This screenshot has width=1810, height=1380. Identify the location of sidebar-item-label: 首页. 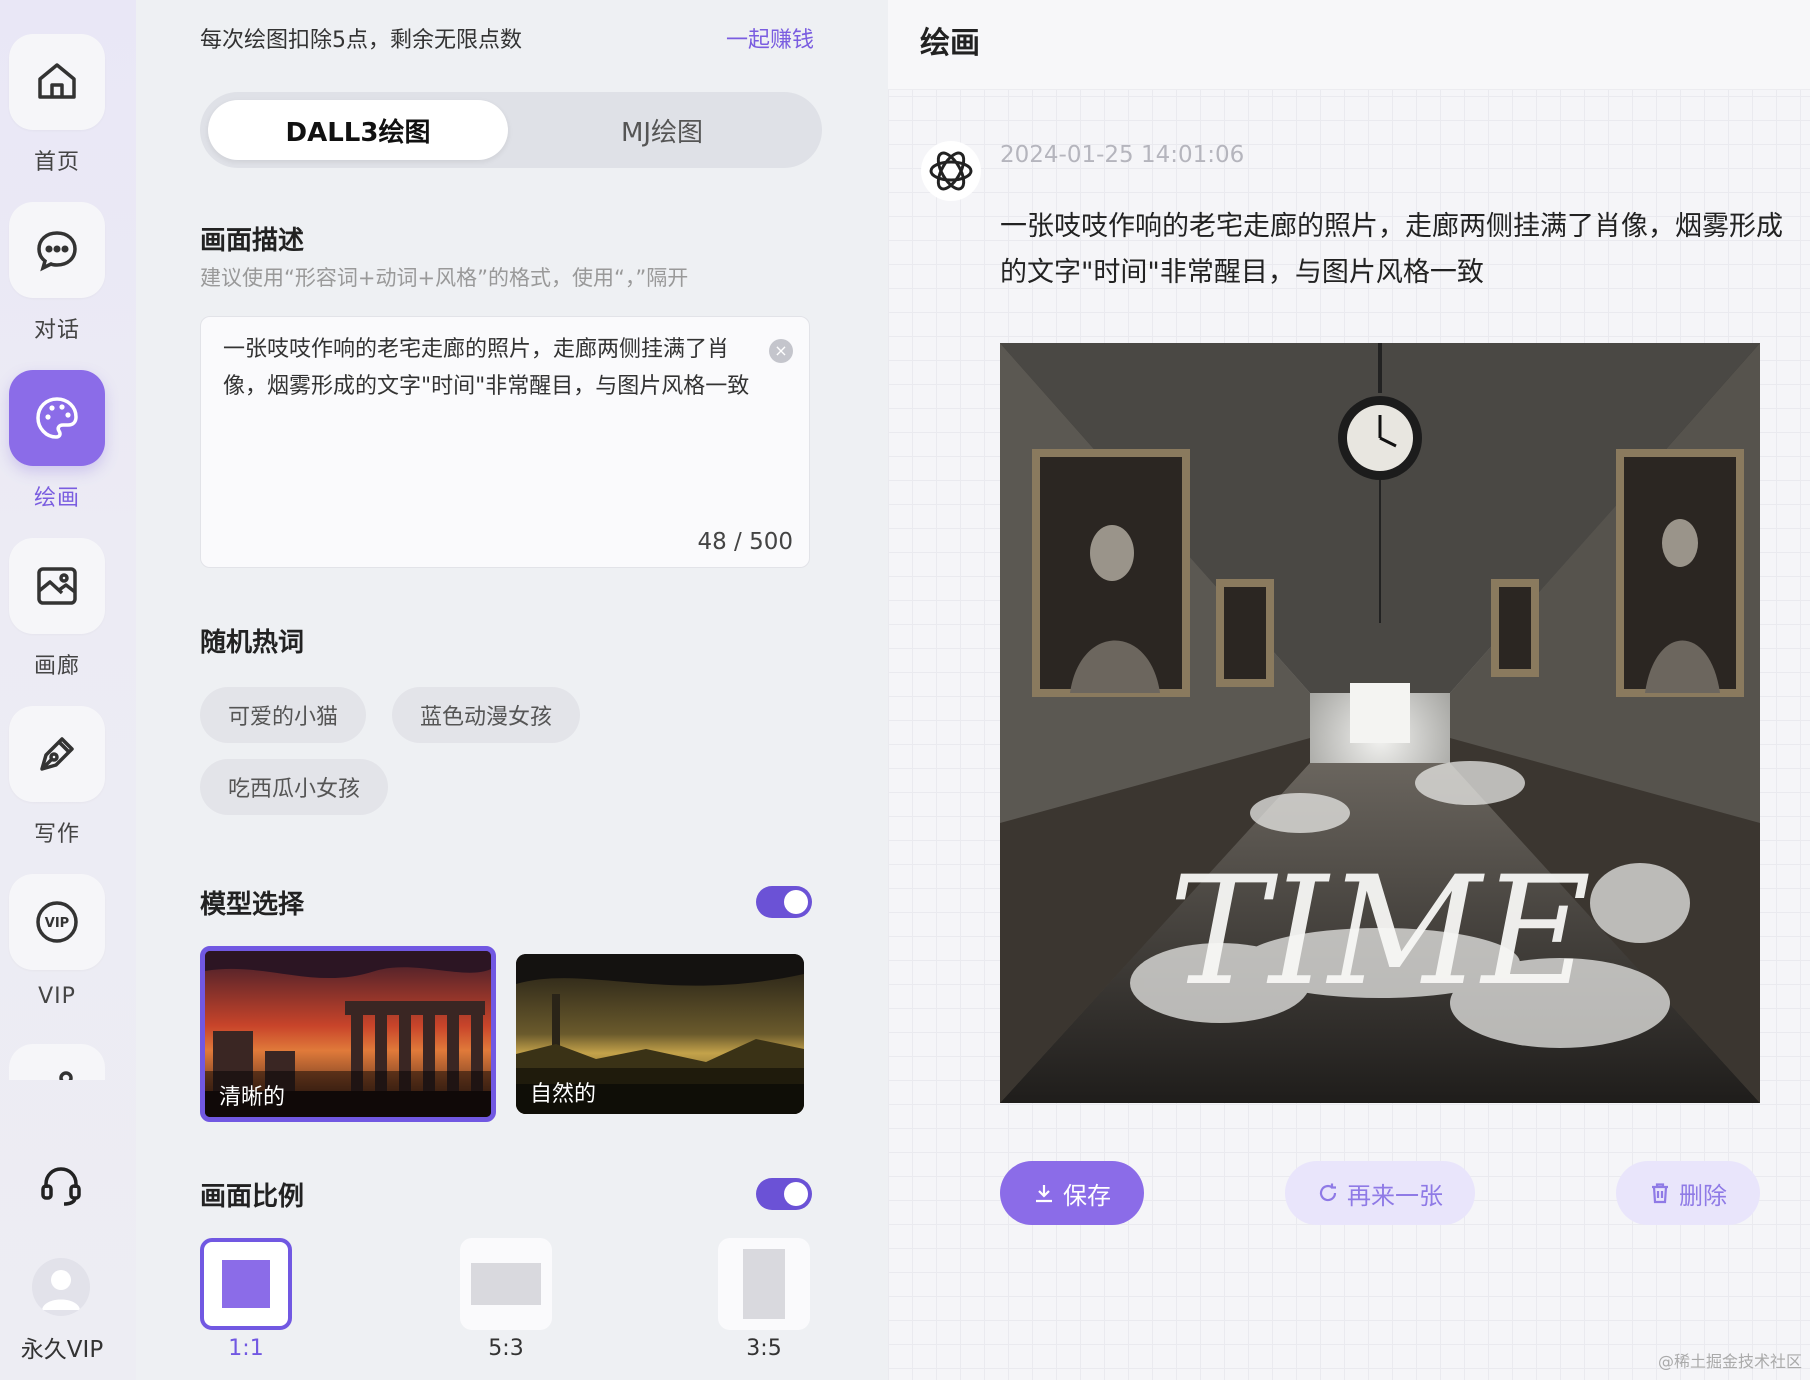
(56, 162).